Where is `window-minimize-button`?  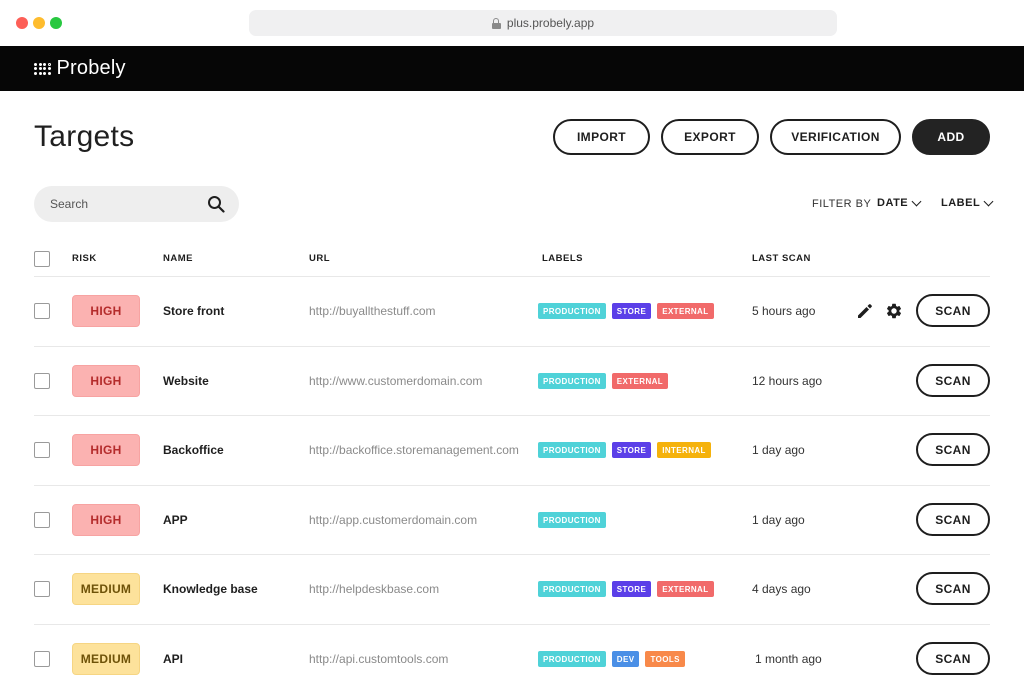 window-minimize-button is located at coordinates (39, 23).